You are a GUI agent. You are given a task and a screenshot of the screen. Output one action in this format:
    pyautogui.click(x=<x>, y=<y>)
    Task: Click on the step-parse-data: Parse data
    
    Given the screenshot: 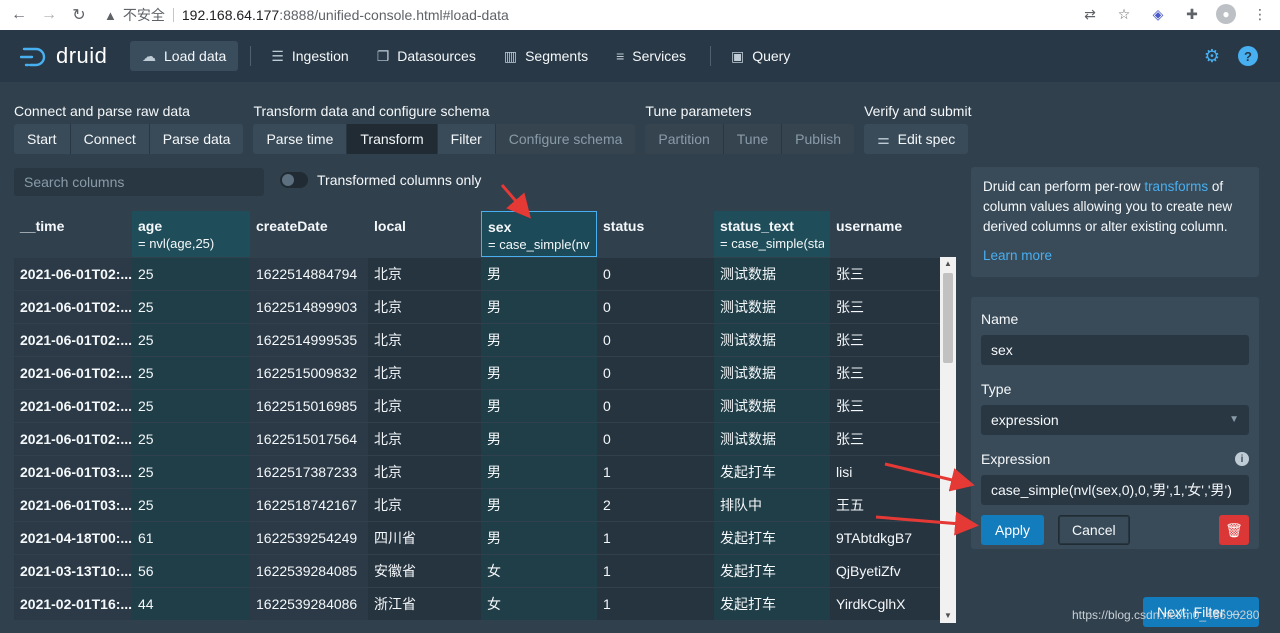 What is the action you would take?
    pyautogui.click(x=196, y=139)
    